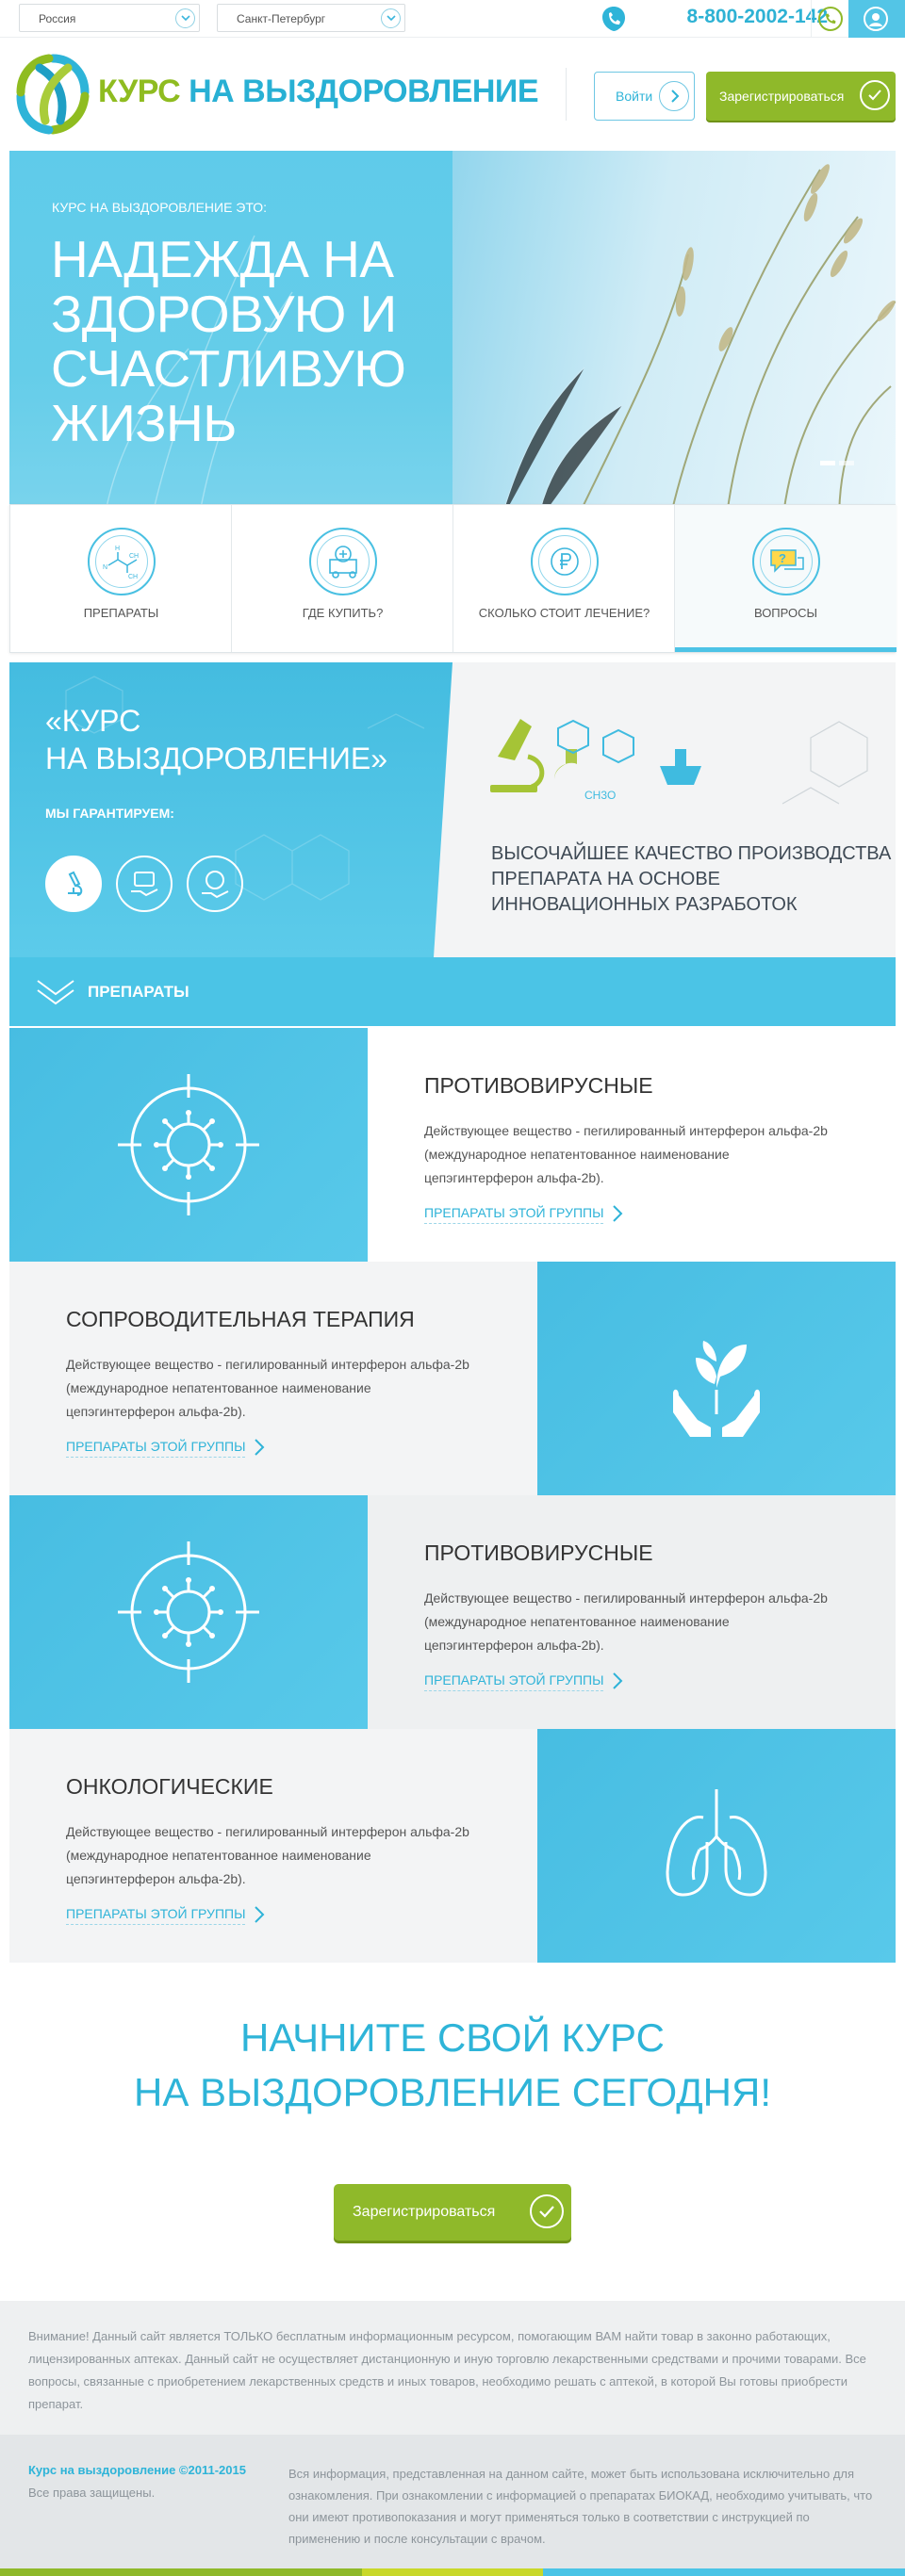  Describe the element at coordinates (785, 613) in the screenshot. I see `tile-label: ВОПРОСЫ` at that location.